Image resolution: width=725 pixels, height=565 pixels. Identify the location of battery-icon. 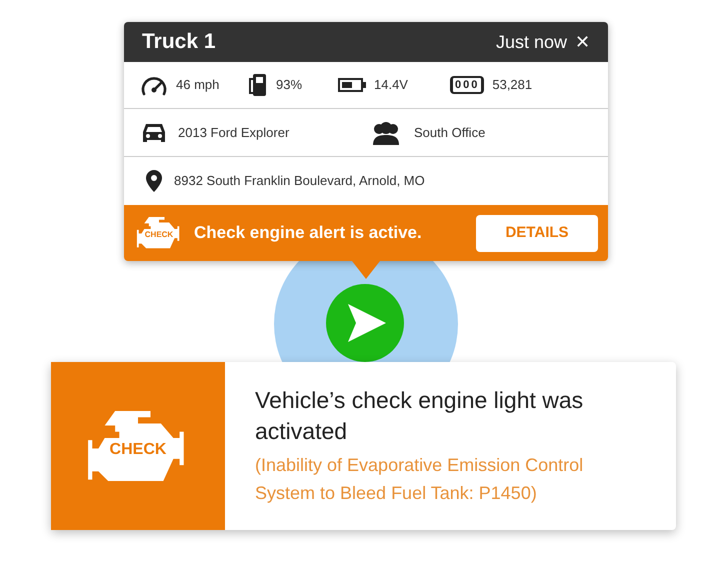
(352, 85).